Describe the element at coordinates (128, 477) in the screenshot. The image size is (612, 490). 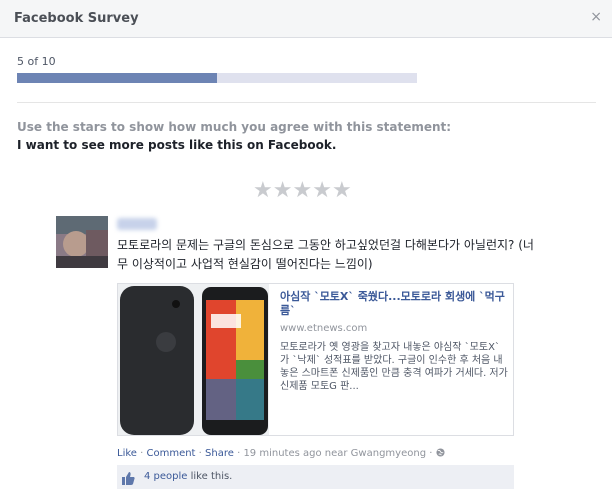
I see `thumbs-up-icon` at that location.